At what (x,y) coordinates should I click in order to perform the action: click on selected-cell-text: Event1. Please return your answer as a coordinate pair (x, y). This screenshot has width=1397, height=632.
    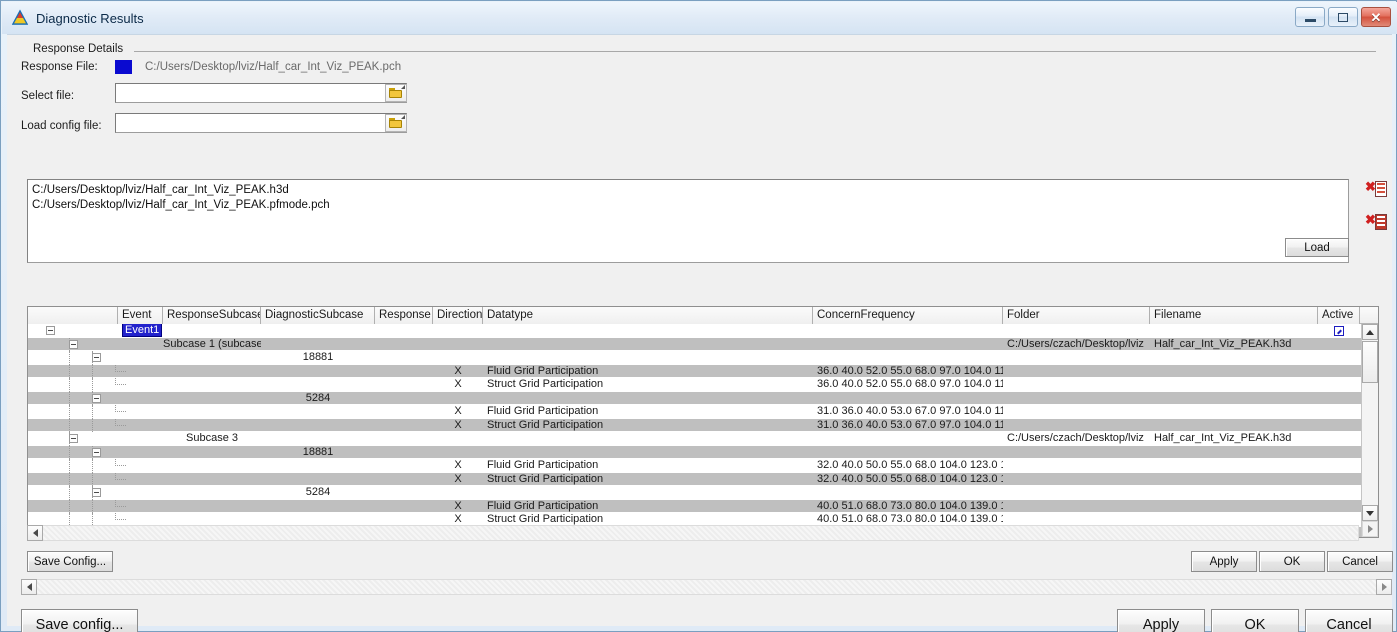
    Looking at the image, I should click on (142, 330).